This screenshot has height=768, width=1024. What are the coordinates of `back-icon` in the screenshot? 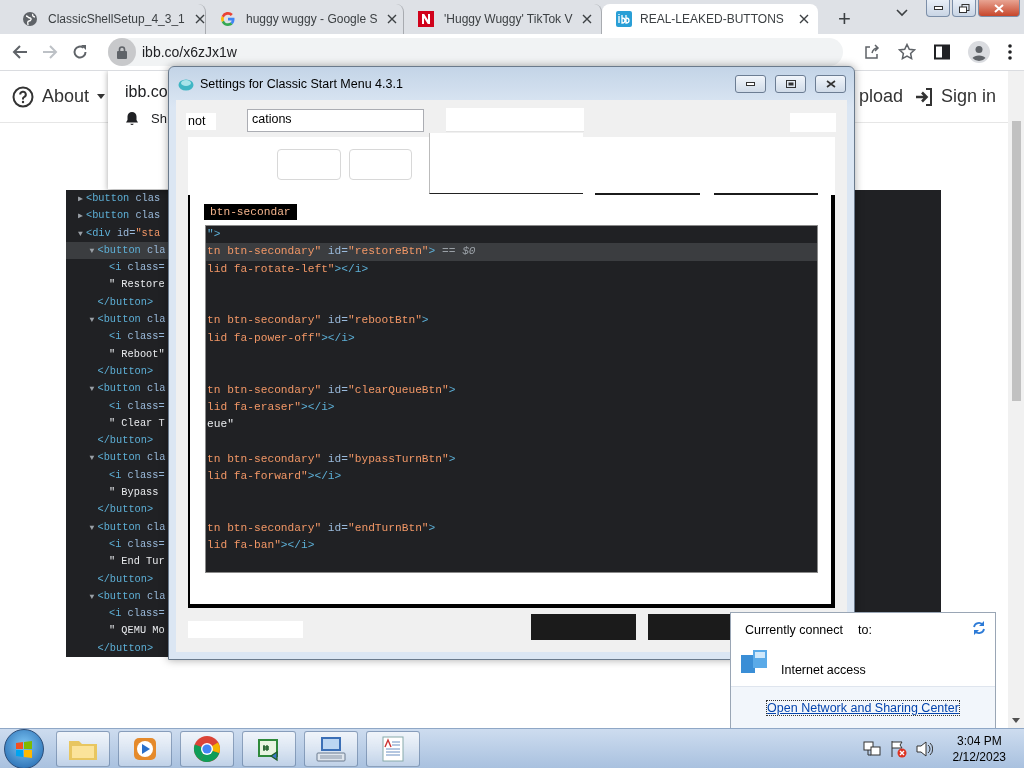 It's located at (20, 52).